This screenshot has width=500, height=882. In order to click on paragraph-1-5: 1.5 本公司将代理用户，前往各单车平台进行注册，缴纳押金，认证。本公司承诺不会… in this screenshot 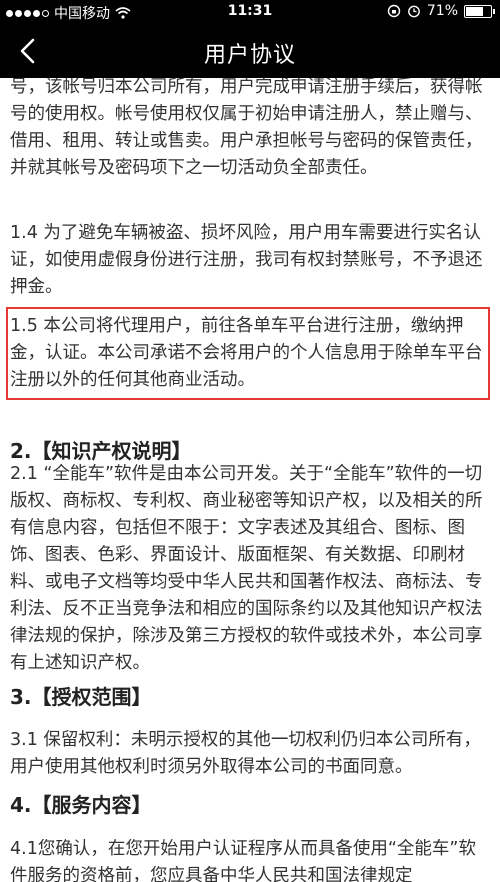, I will do `click(246, 353)`.